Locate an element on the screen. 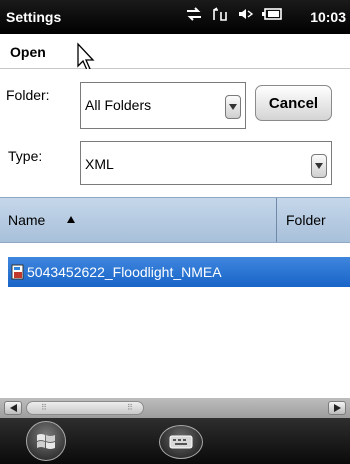 The height and width of the screenshot is (464, 350). folder-value: All Folders is located at coordinates (118, 105).